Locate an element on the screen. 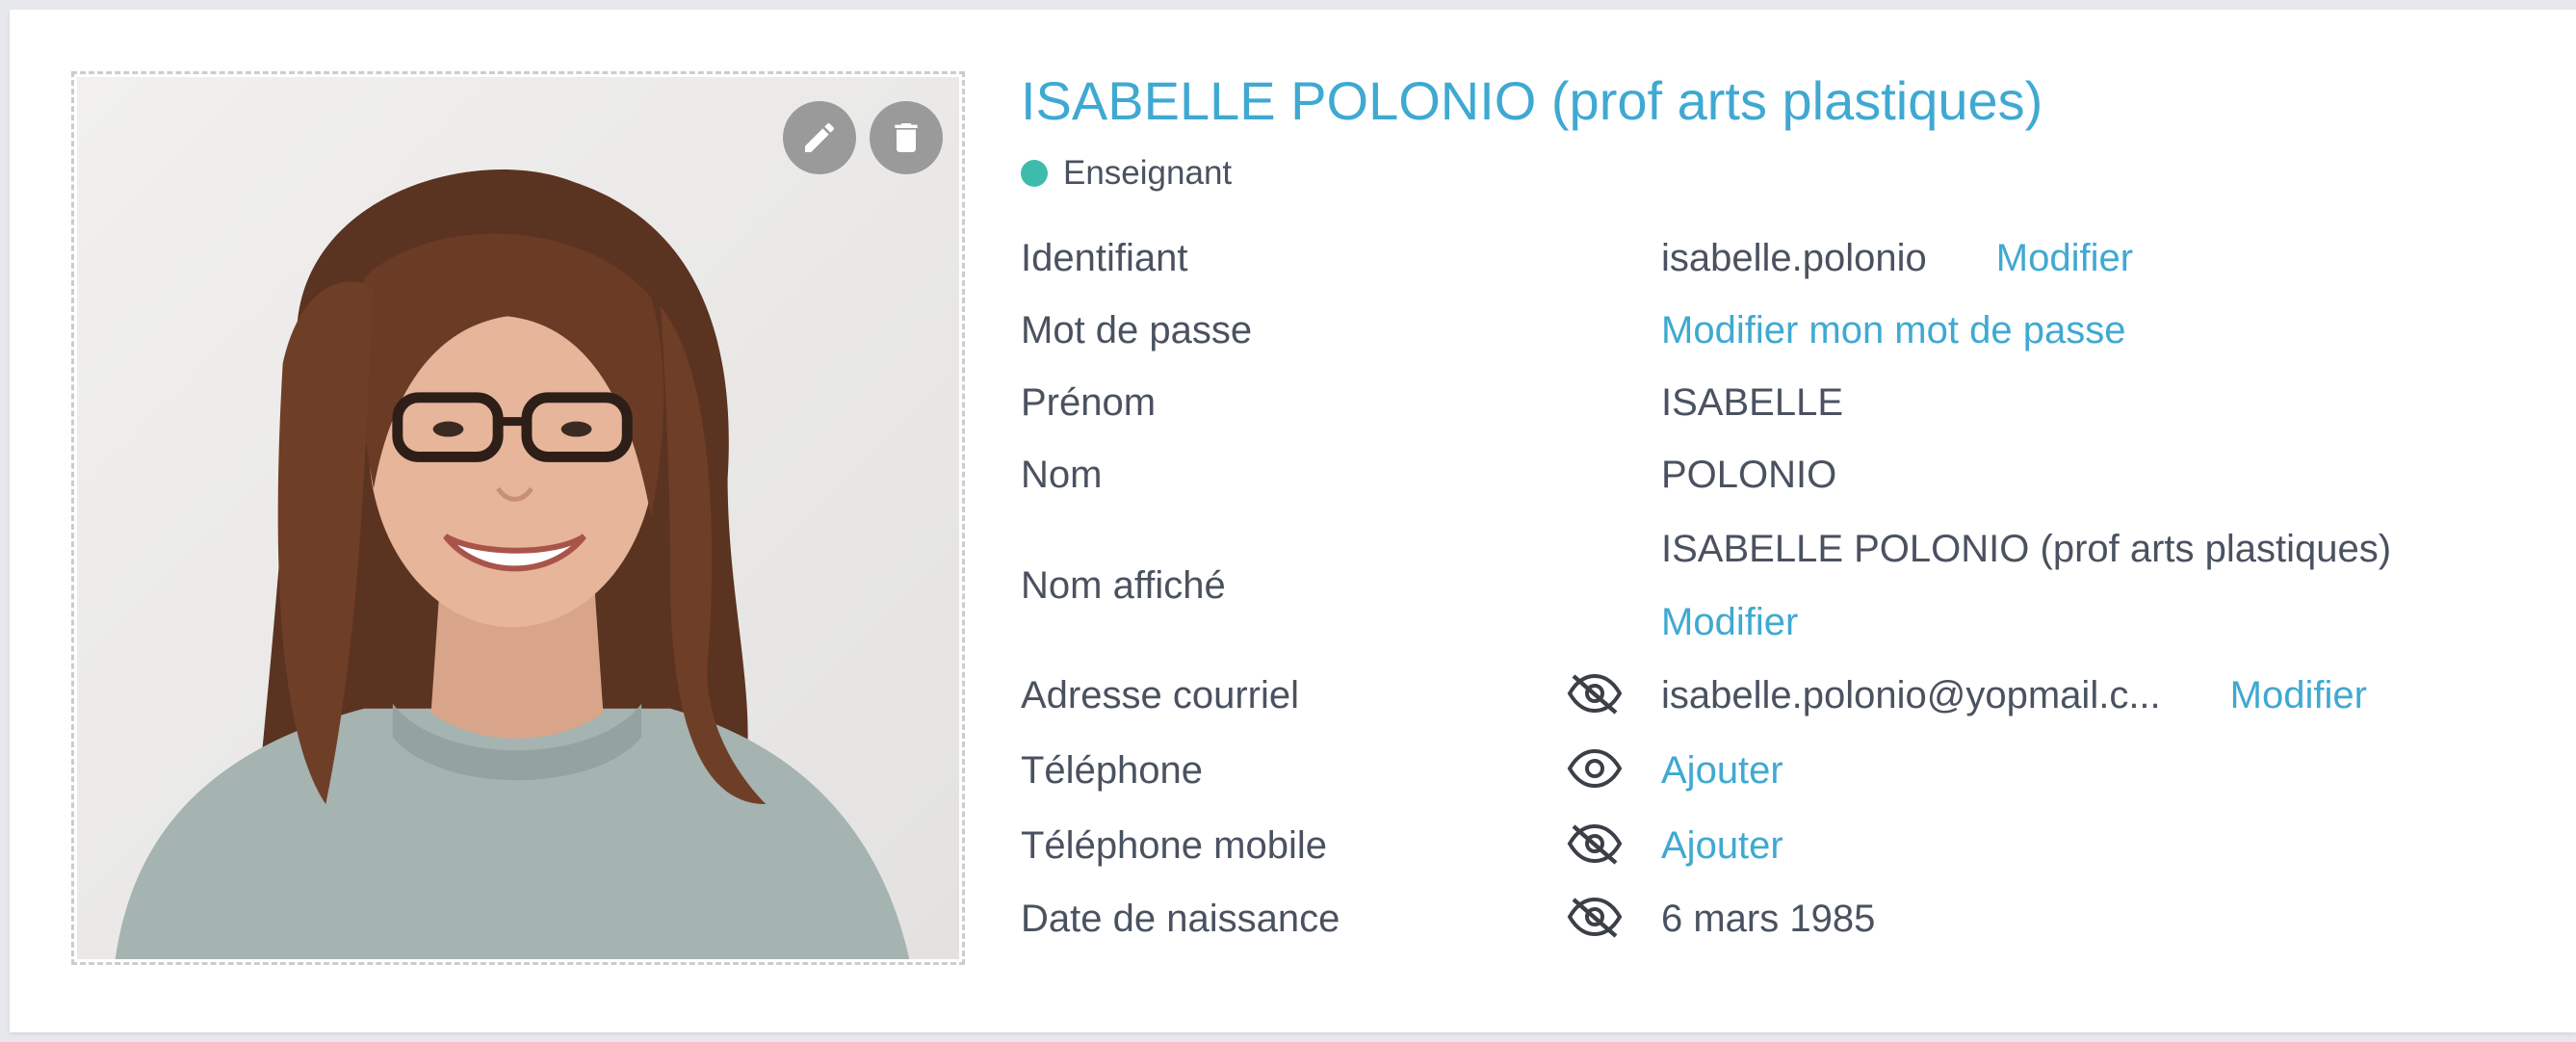  nom-value: POLONIO is located at coordinates (1749, 475).